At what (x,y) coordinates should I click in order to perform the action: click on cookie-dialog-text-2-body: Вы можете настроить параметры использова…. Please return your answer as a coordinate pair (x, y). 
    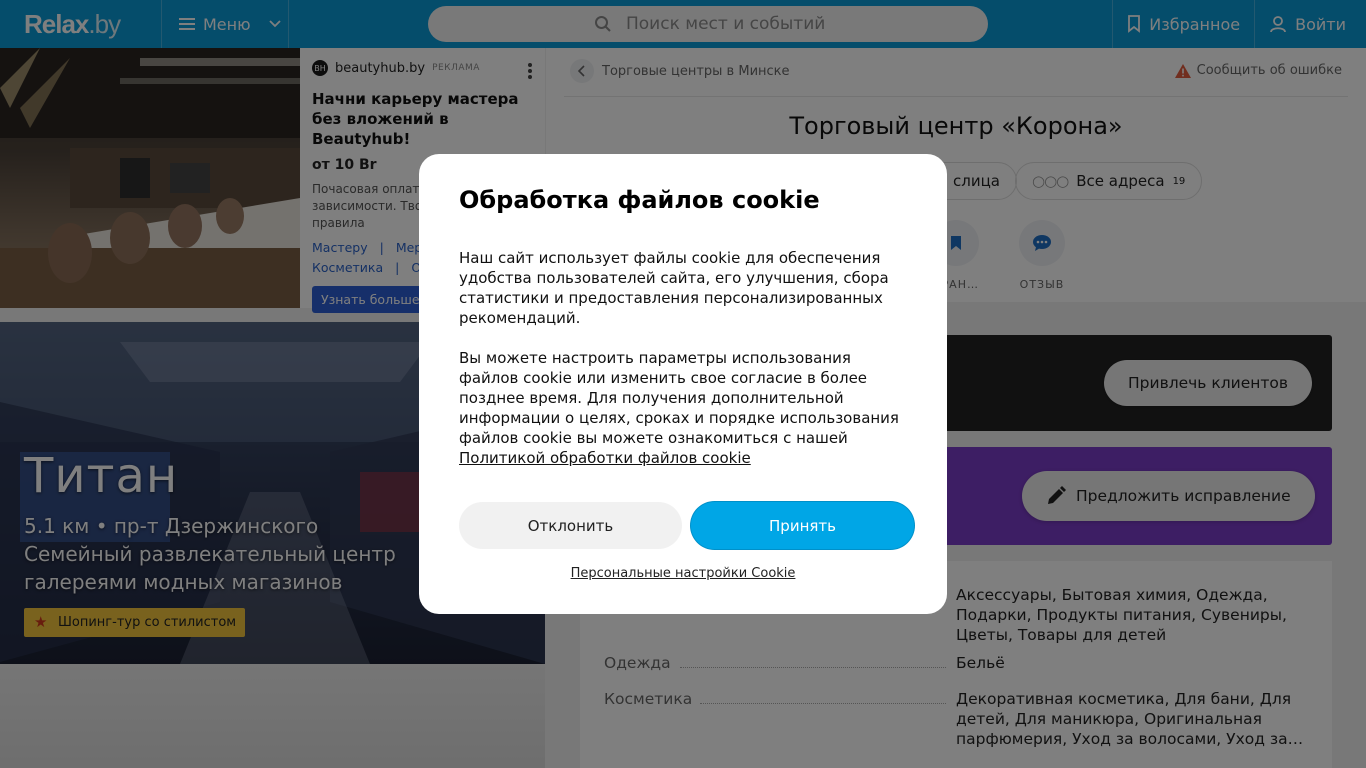
    Looking at the image, I should click on (679, 398).